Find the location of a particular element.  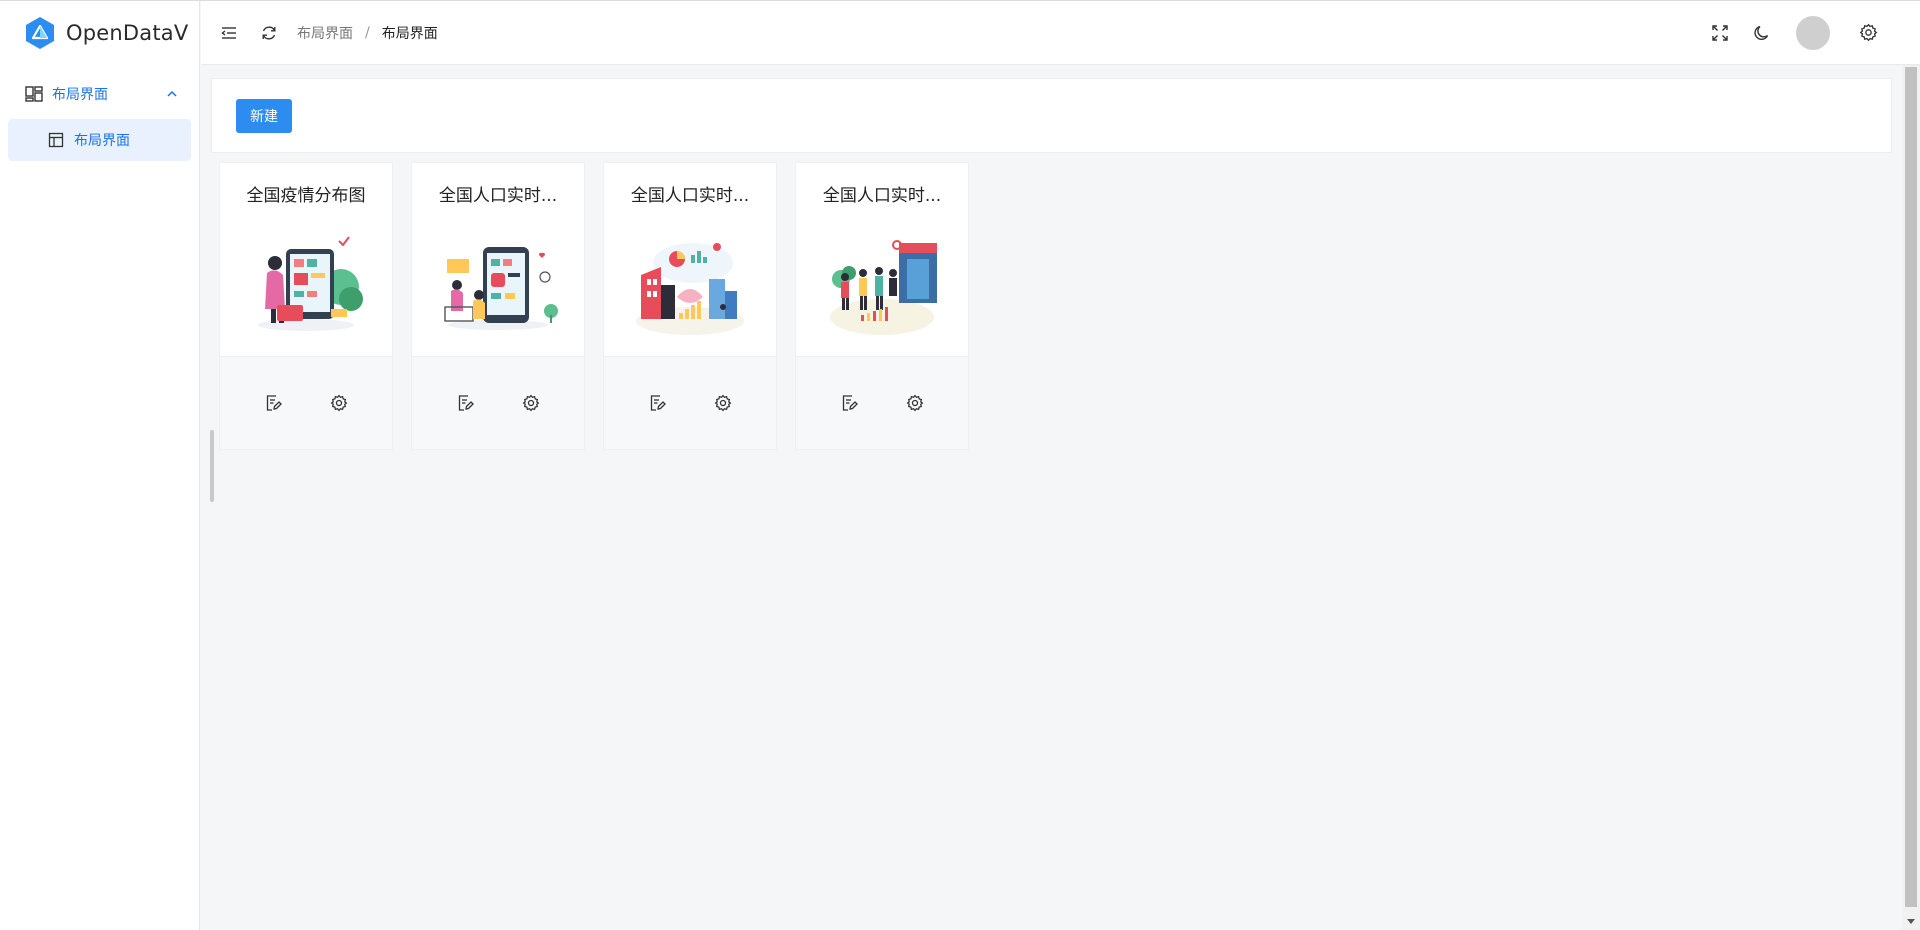

user-avatar is located at coordinates (1813, 32).